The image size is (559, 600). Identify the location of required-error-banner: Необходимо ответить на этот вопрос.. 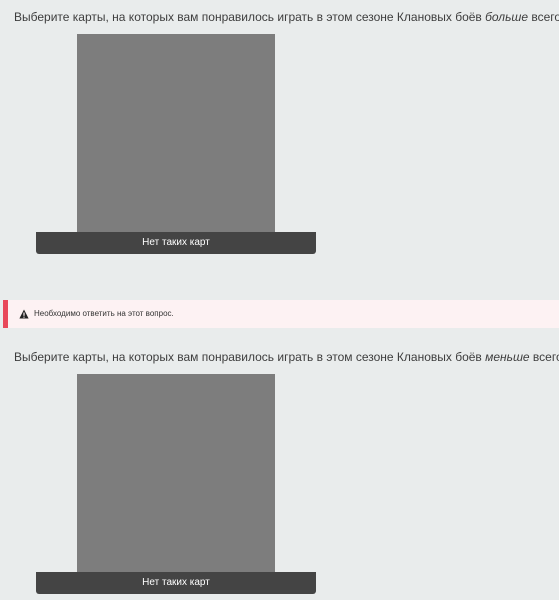
(281, 314).